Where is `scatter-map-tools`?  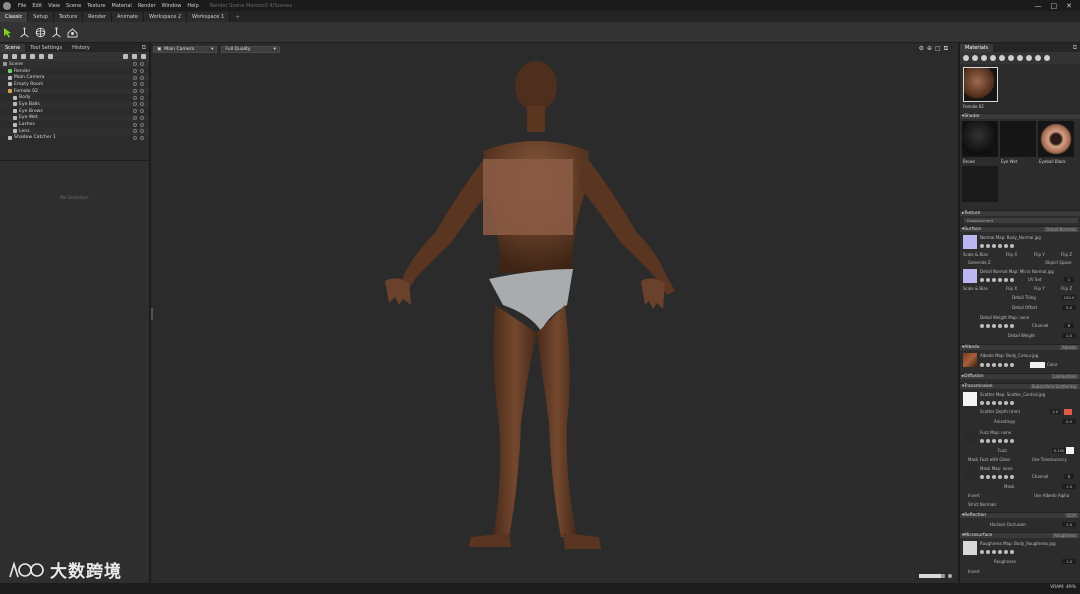
scatter-map-tools is located at coordinates (997, 403).